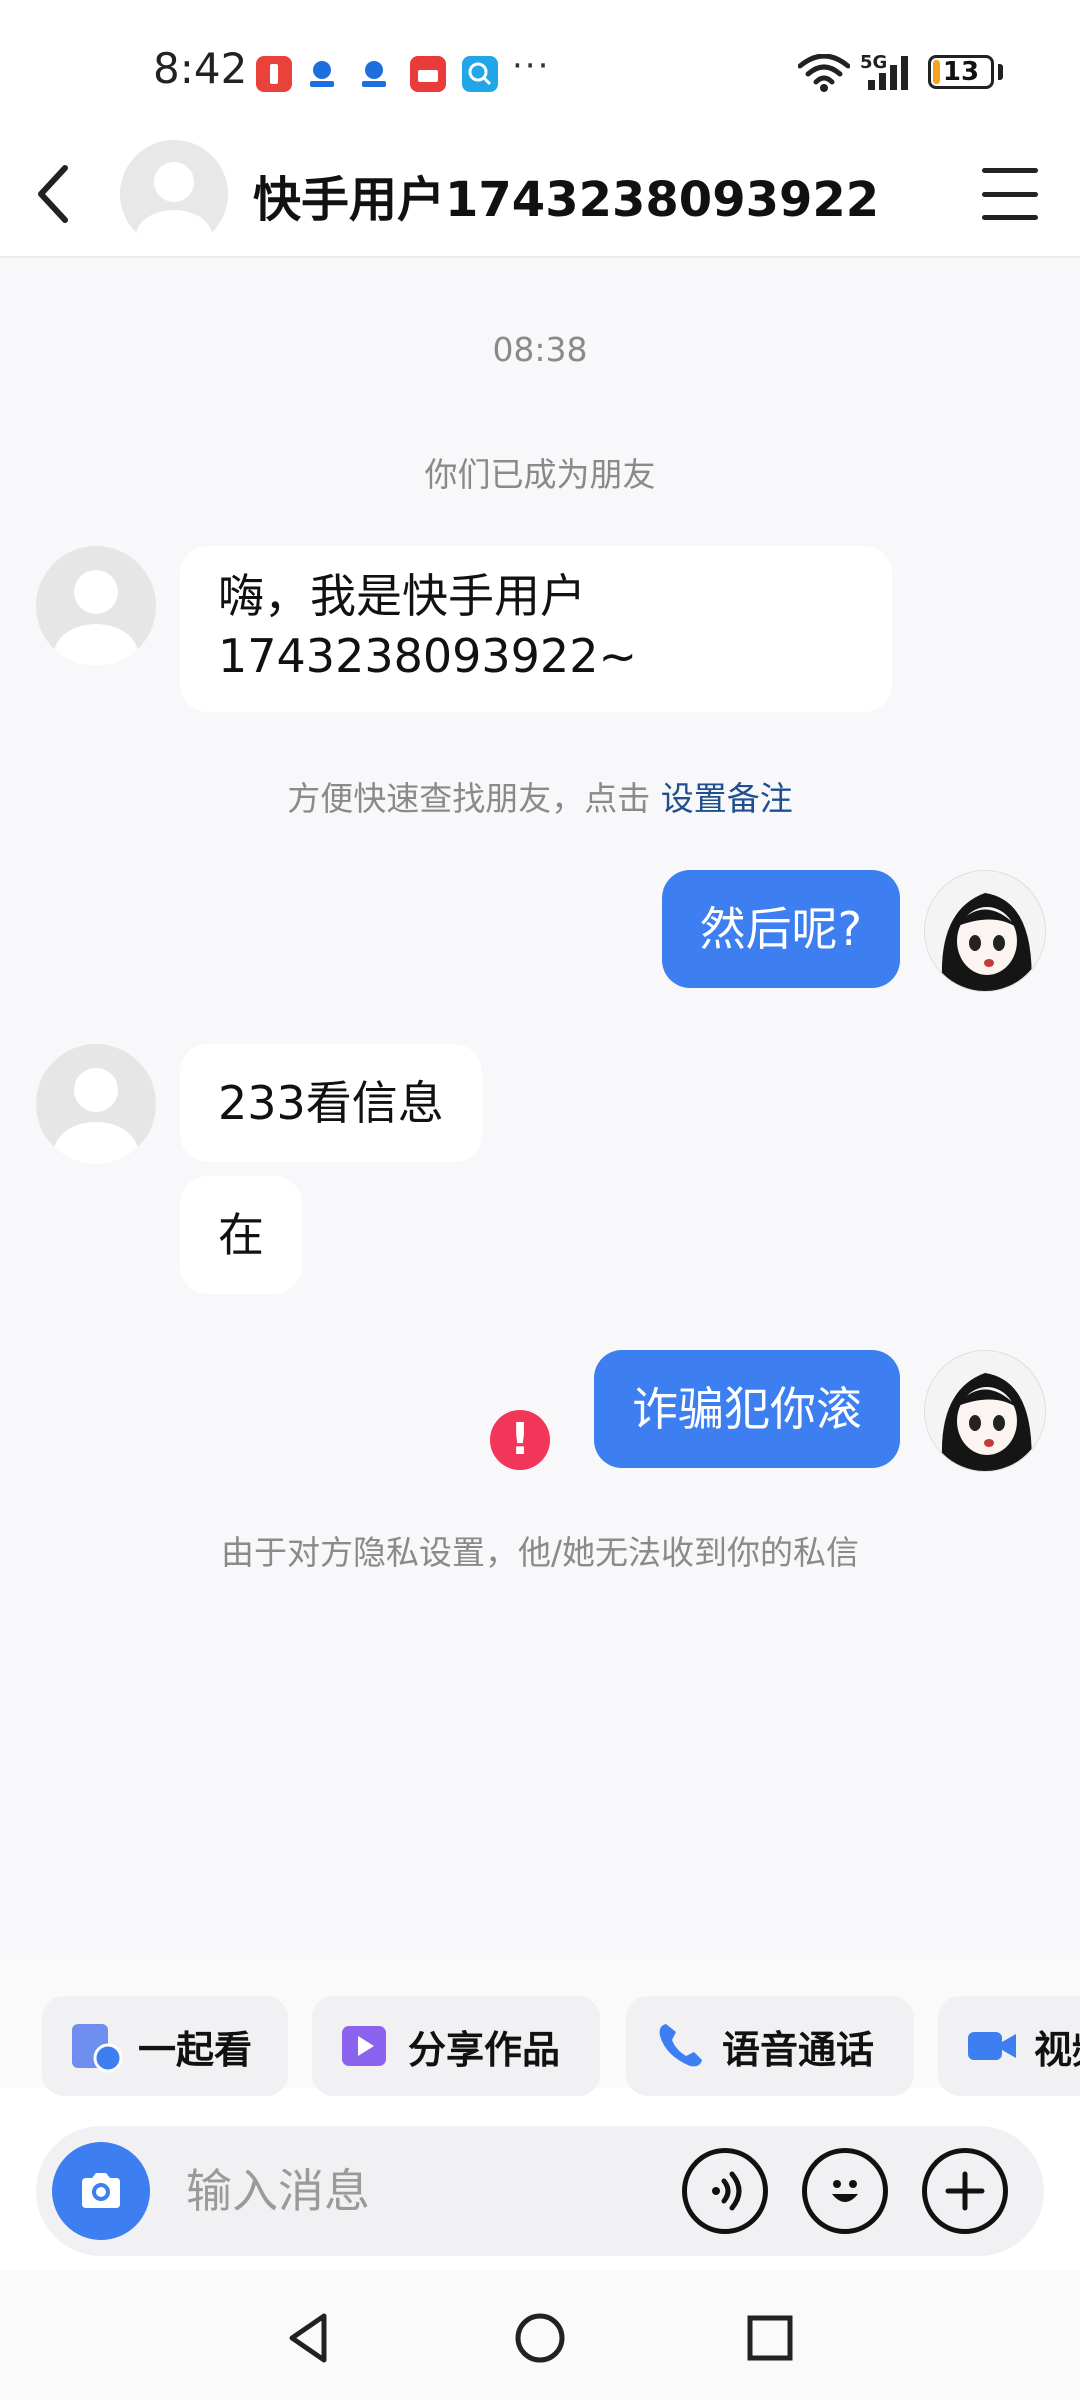  Describe the element at coordinates (520, 1440) in the screenshot. I see `send-failed-icon: !` at that location.